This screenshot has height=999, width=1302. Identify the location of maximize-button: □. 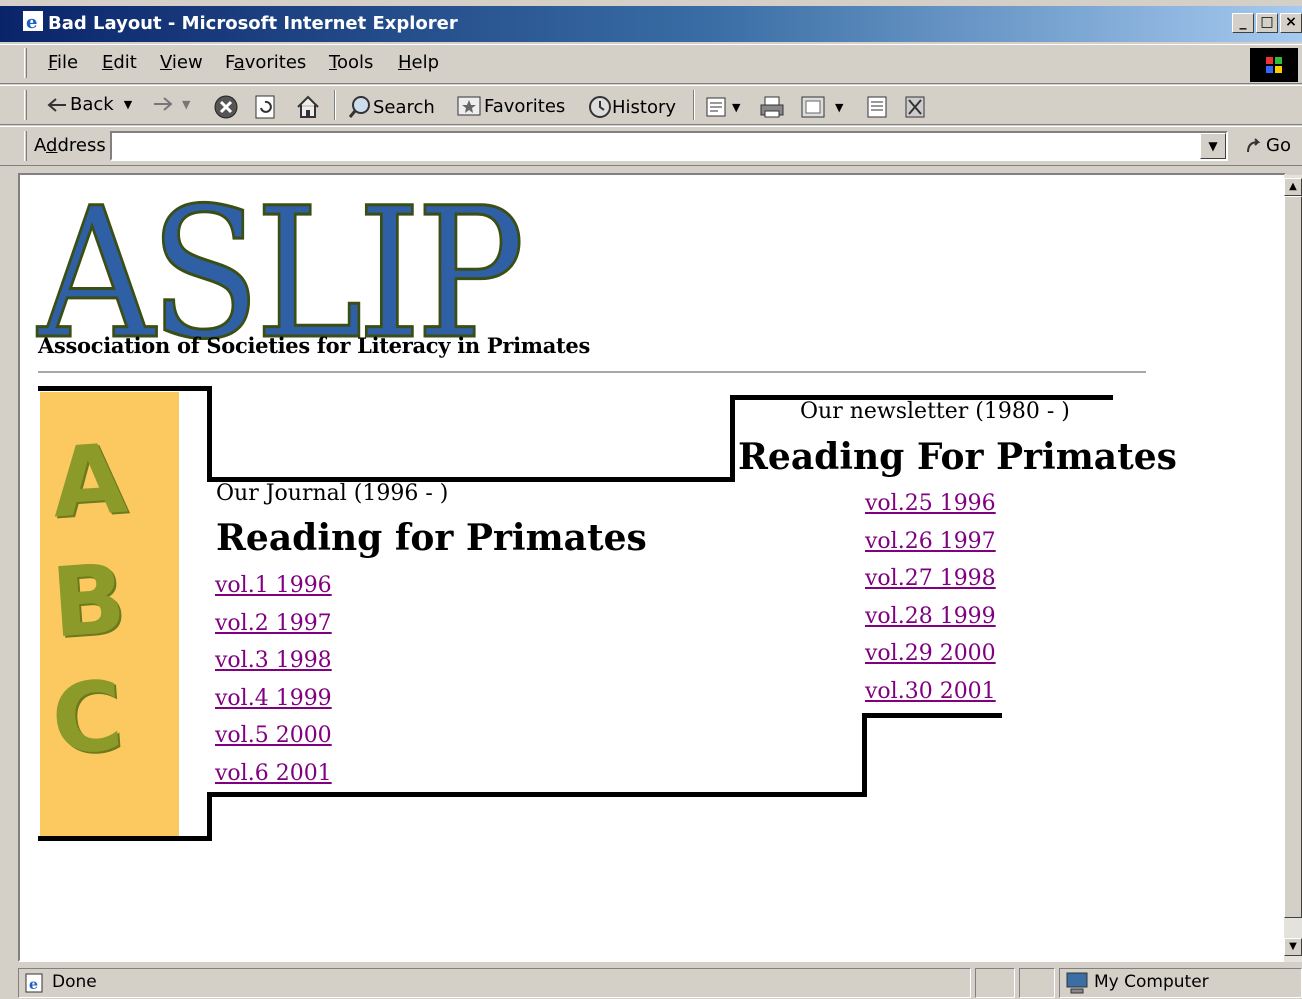
(1267, 23).